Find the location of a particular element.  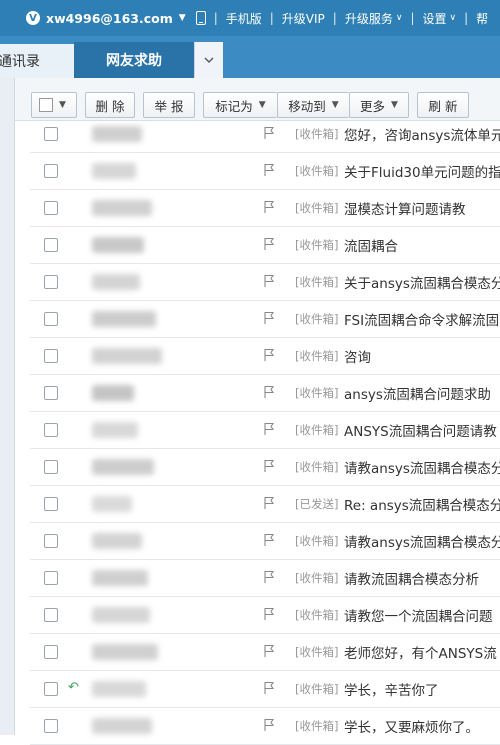

message-subject: FSI流固耦合命令求解流固 is located at coordinates (421, 319).